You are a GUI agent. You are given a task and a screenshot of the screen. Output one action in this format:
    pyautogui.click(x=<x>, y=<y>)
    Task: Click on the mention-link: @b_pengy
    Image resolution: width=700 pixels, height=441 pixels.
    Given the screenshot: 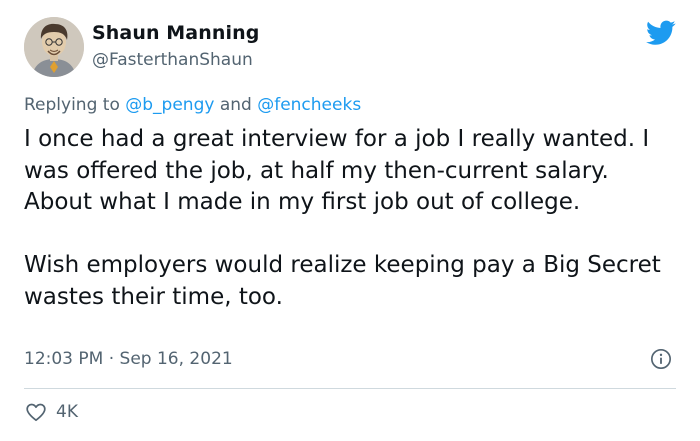 What is the action you would take?
    pyautogui.click(x=169, y=105)
    